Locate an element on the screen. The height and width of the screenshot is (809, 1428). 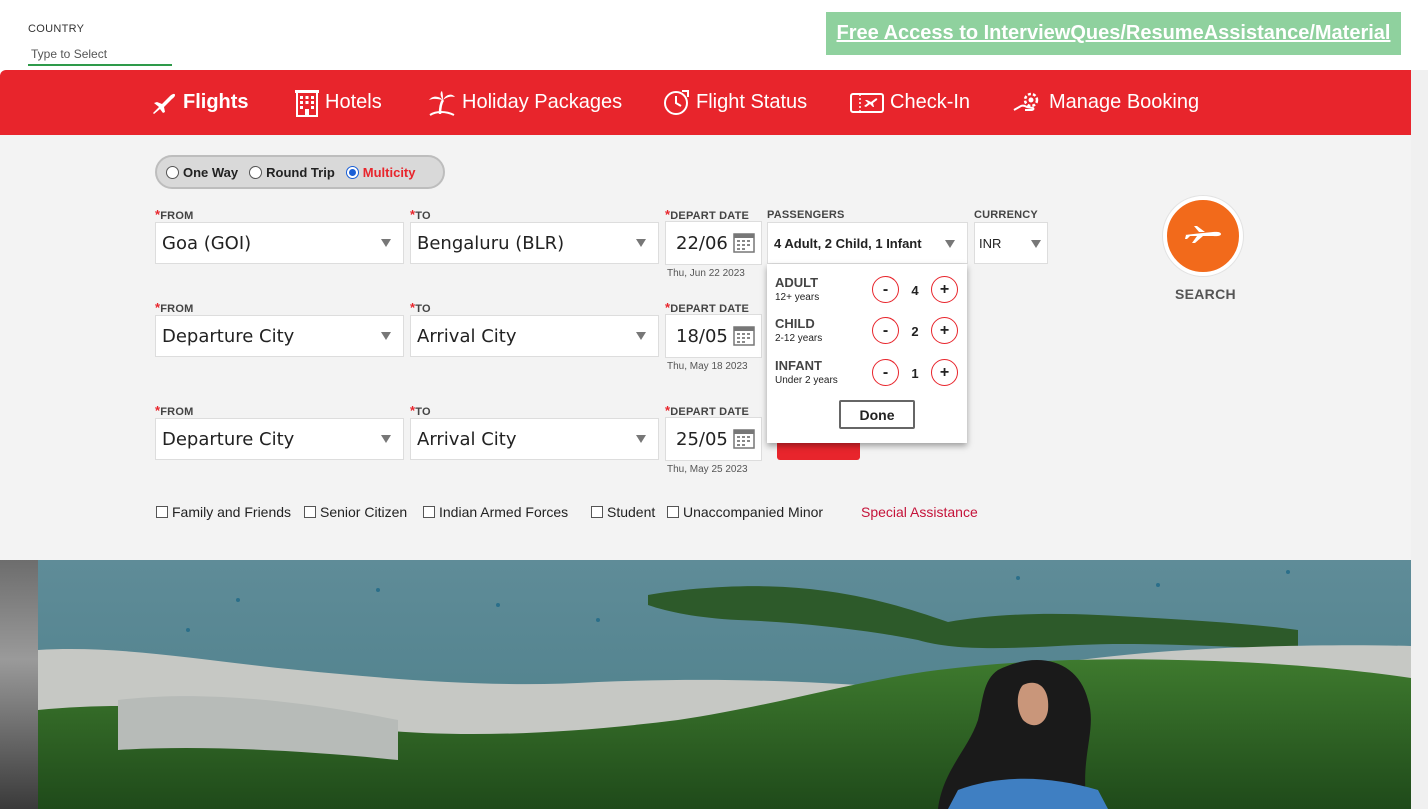
country-label: COUNTRY is located at coordinates (56, 29).